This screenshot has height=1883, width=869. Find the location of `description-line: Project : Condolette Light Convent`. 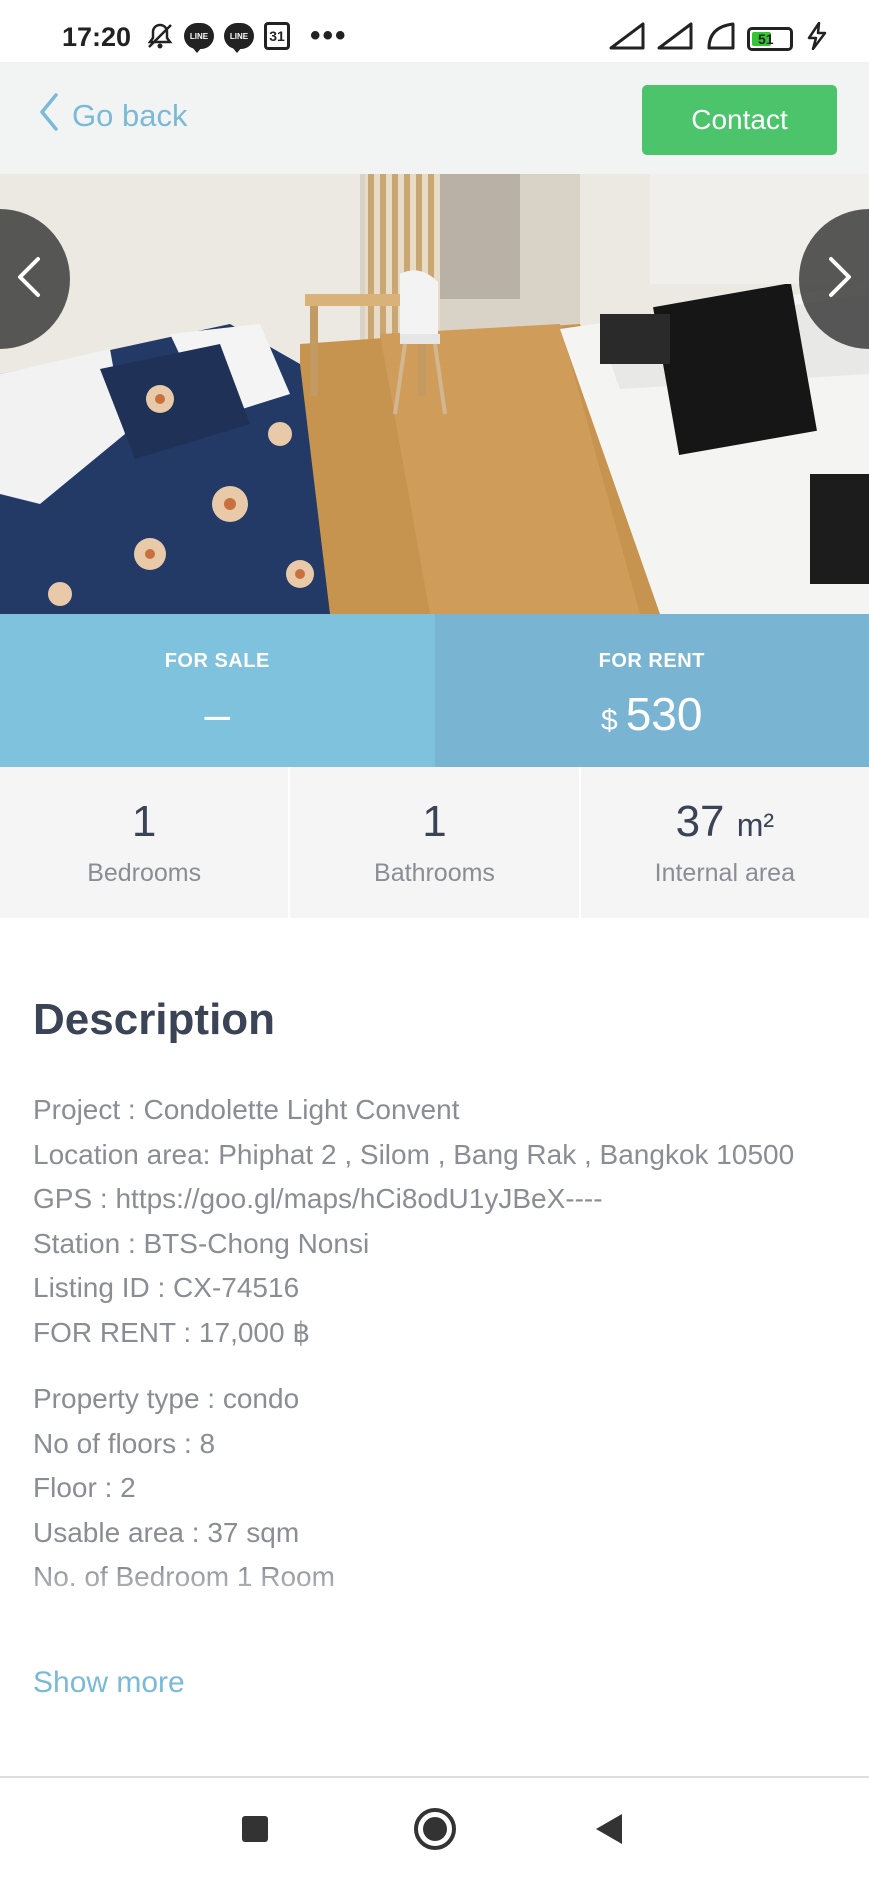

description-line: Project : Condolette Light Convent is located at coordinates (246, 1109).